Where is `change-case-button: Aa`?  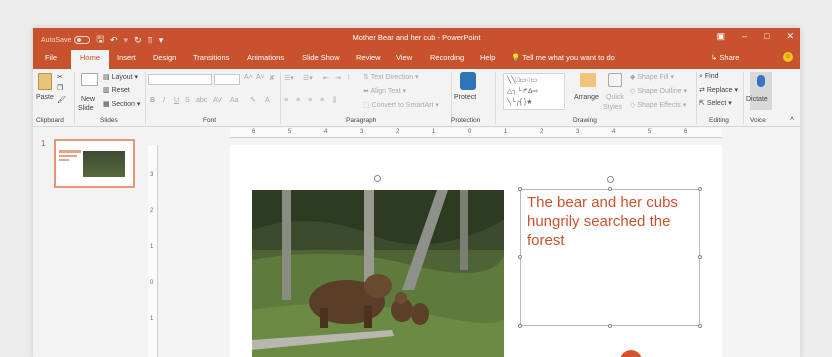
change-case-button: Aa is located at coordinates (234, 100).